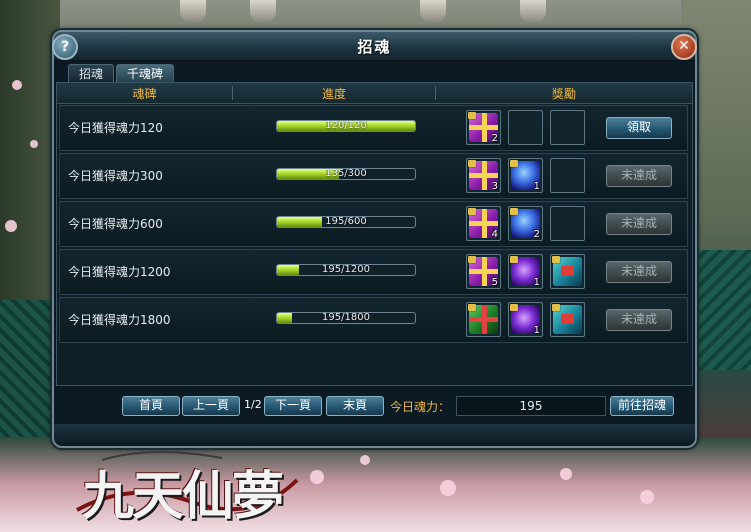  I want to click on progress-text: 195/600, so click(346, 221).